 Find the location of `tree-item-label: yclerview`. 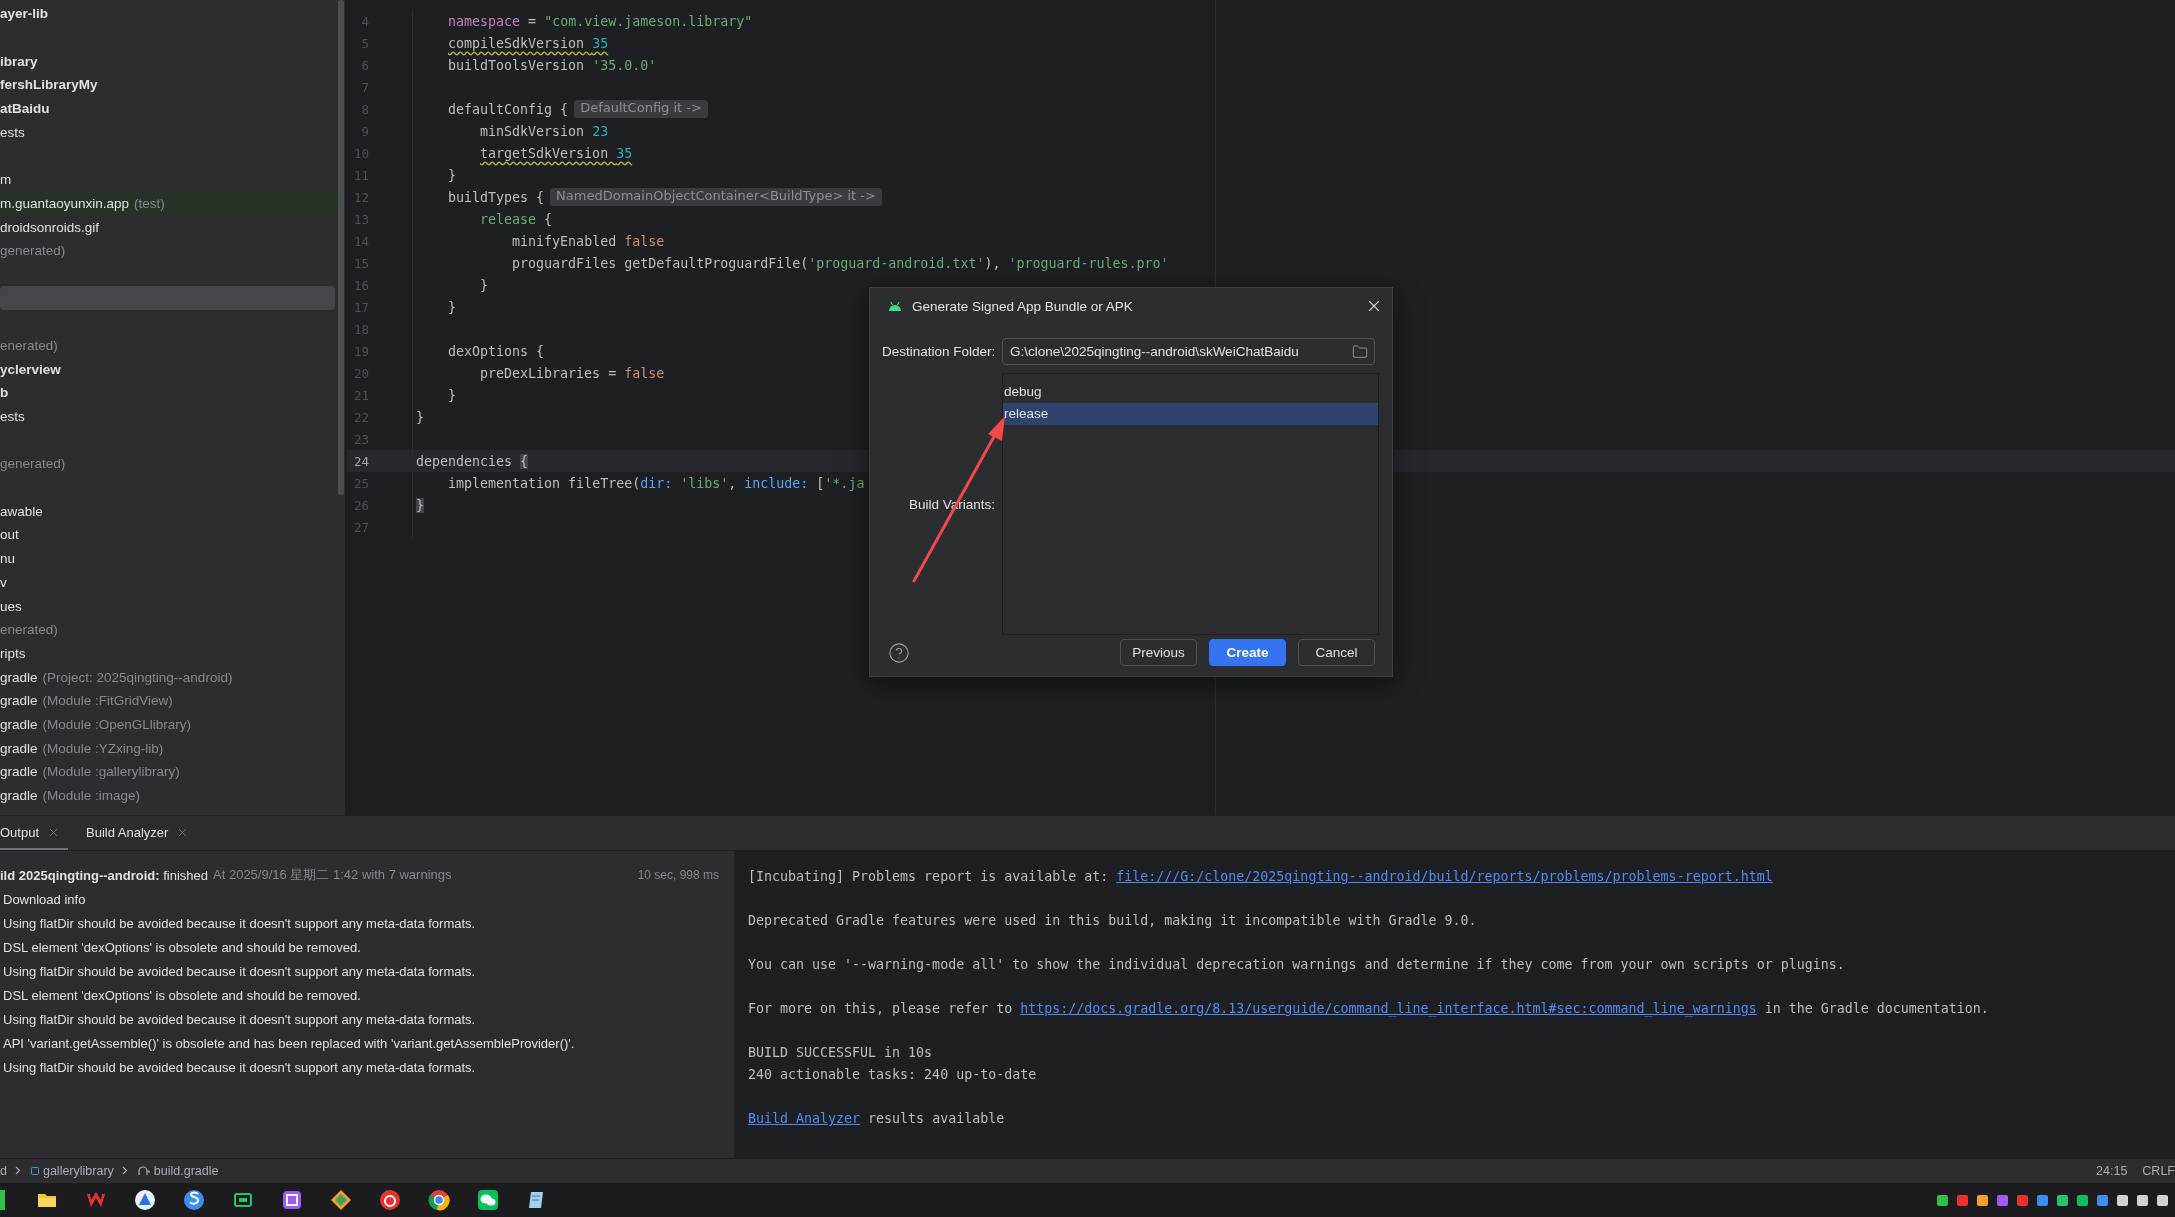

tree-item-label: yclerview is located at coordinates (30, 369).